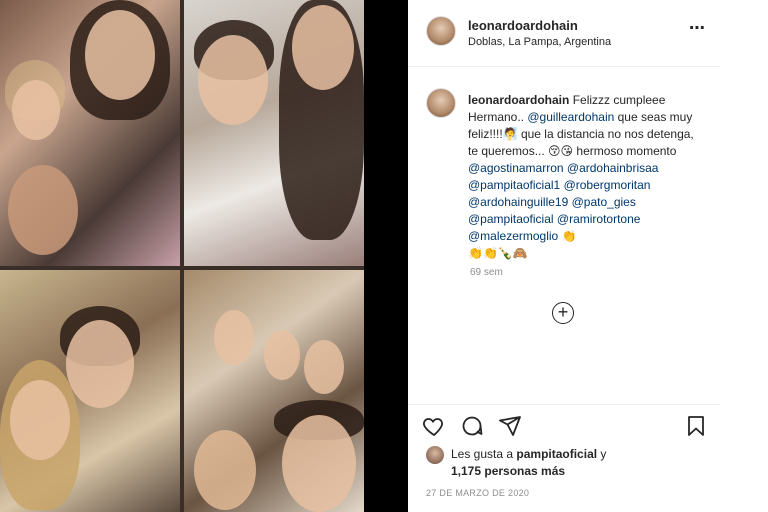 The image size is (768, 512). What do you see at coordinates (599, 219) in the screenshot?
I see `mention-link: @ramirotortone` at bounding box center [599, 219].